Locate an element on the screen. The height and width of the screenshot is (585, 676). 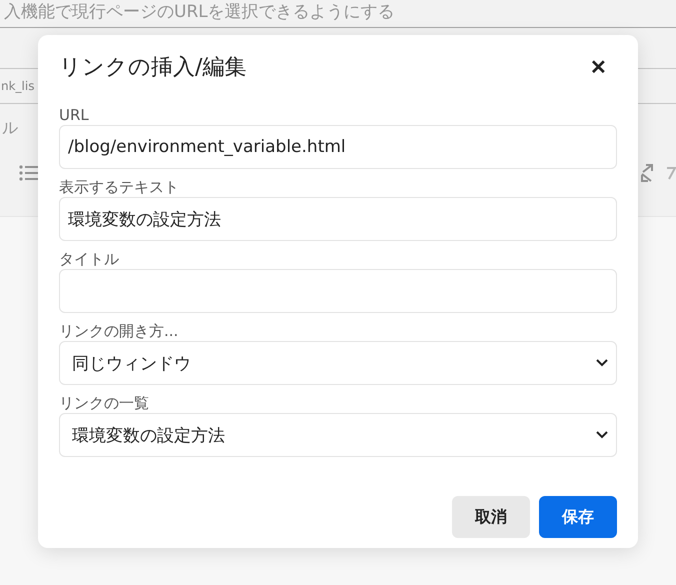
input-field is located at coordinates (338, 291).